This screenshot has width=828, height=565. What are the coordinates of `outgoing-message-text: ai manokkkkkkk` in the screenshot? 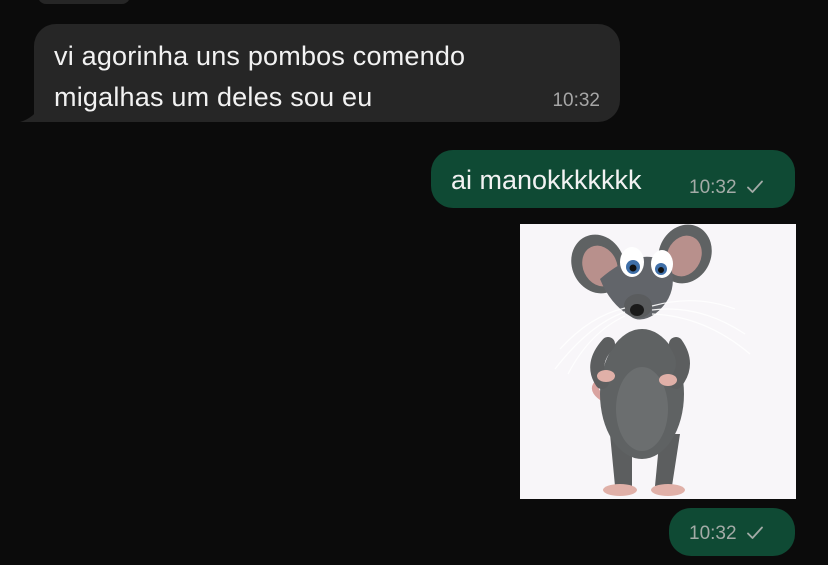 It's located at (546, 180).